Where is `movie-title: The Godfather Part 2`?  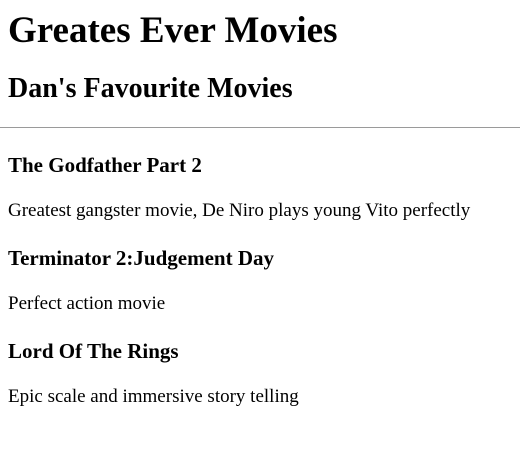 movie-title: The Godfather Part 2 is located at coordinates (105, 165).